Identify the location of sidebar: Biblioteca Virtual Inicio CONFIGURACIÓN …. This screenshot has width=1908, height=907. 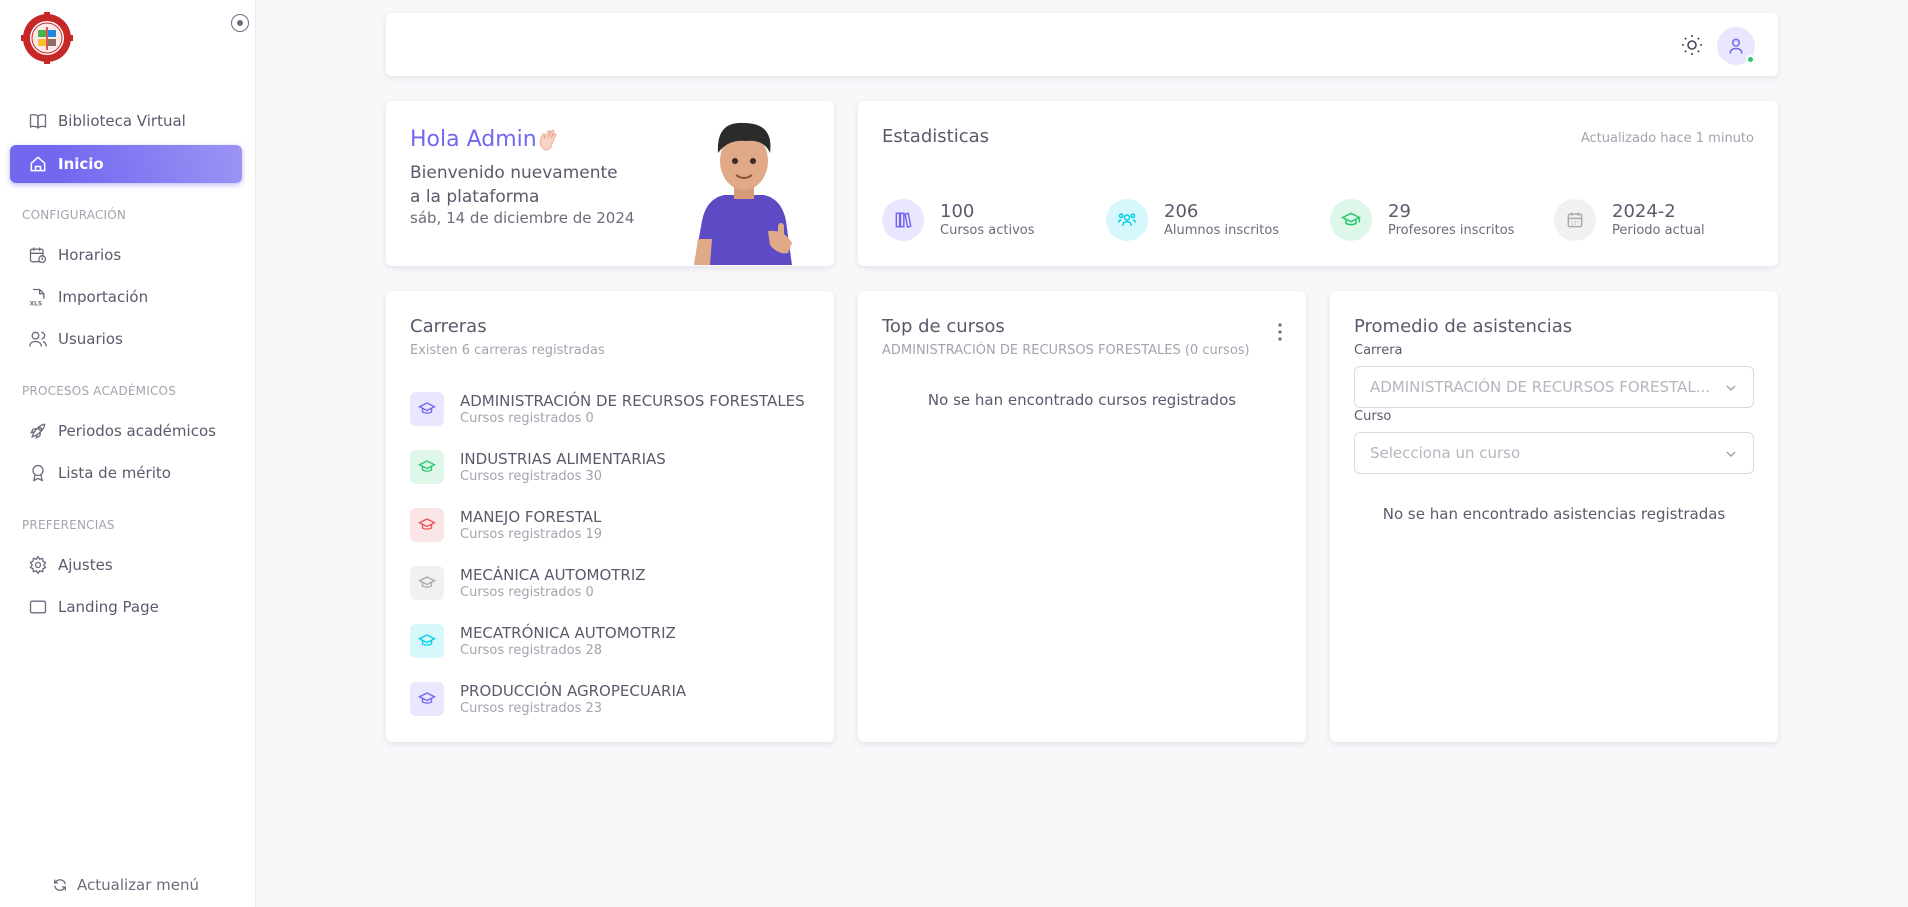
(128, 453).